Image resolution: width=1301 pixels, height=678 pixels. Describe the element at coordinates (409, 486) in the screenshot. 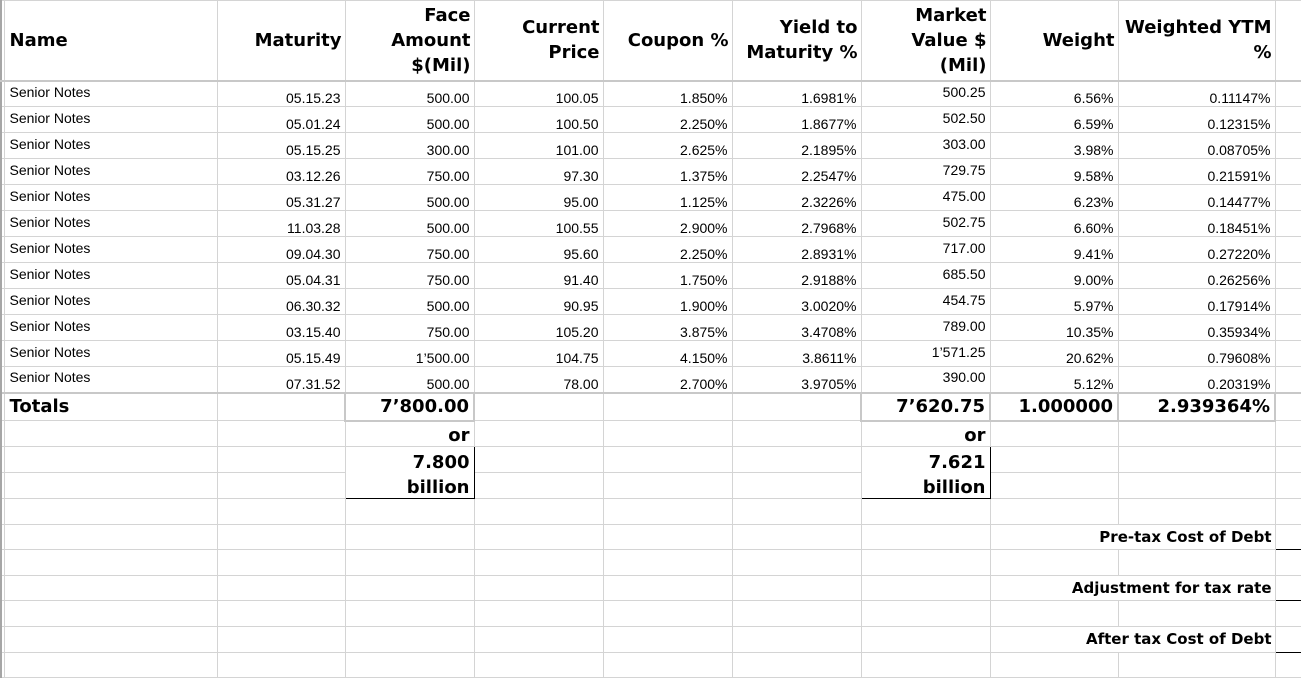

I see `face-billion-unit: billion` at that location.